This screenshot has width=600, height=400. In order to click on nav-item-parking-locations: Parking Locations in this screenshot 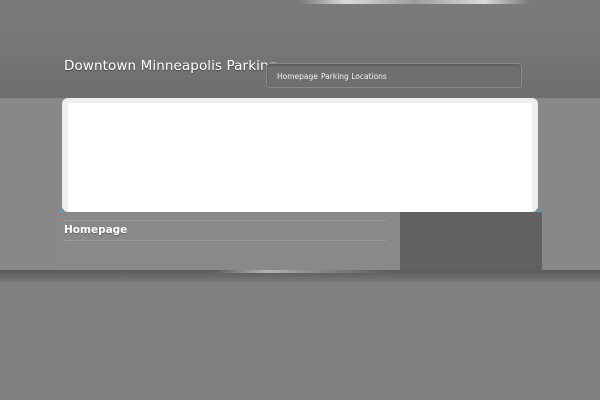, I will do `click(354, 76)`.